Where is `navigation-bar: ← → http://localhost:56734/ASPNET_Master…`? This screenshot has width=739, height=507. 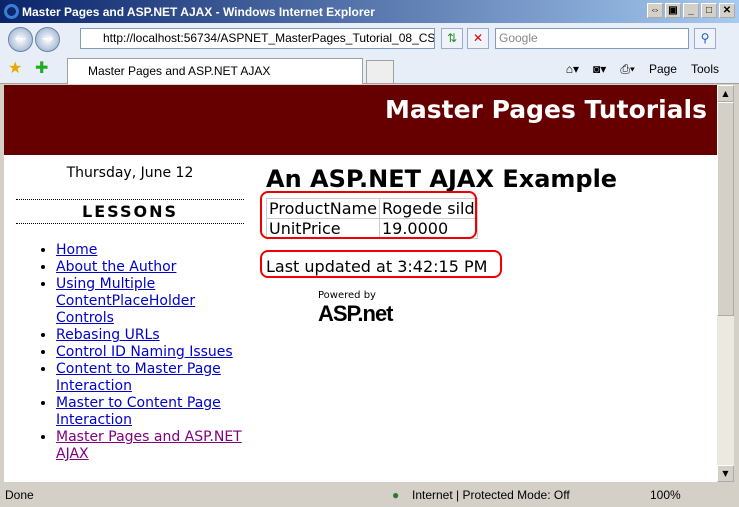 navigation-bar: ← → http://localhost:56734/ASPNET_Master… is located at coordinates (369, 39).